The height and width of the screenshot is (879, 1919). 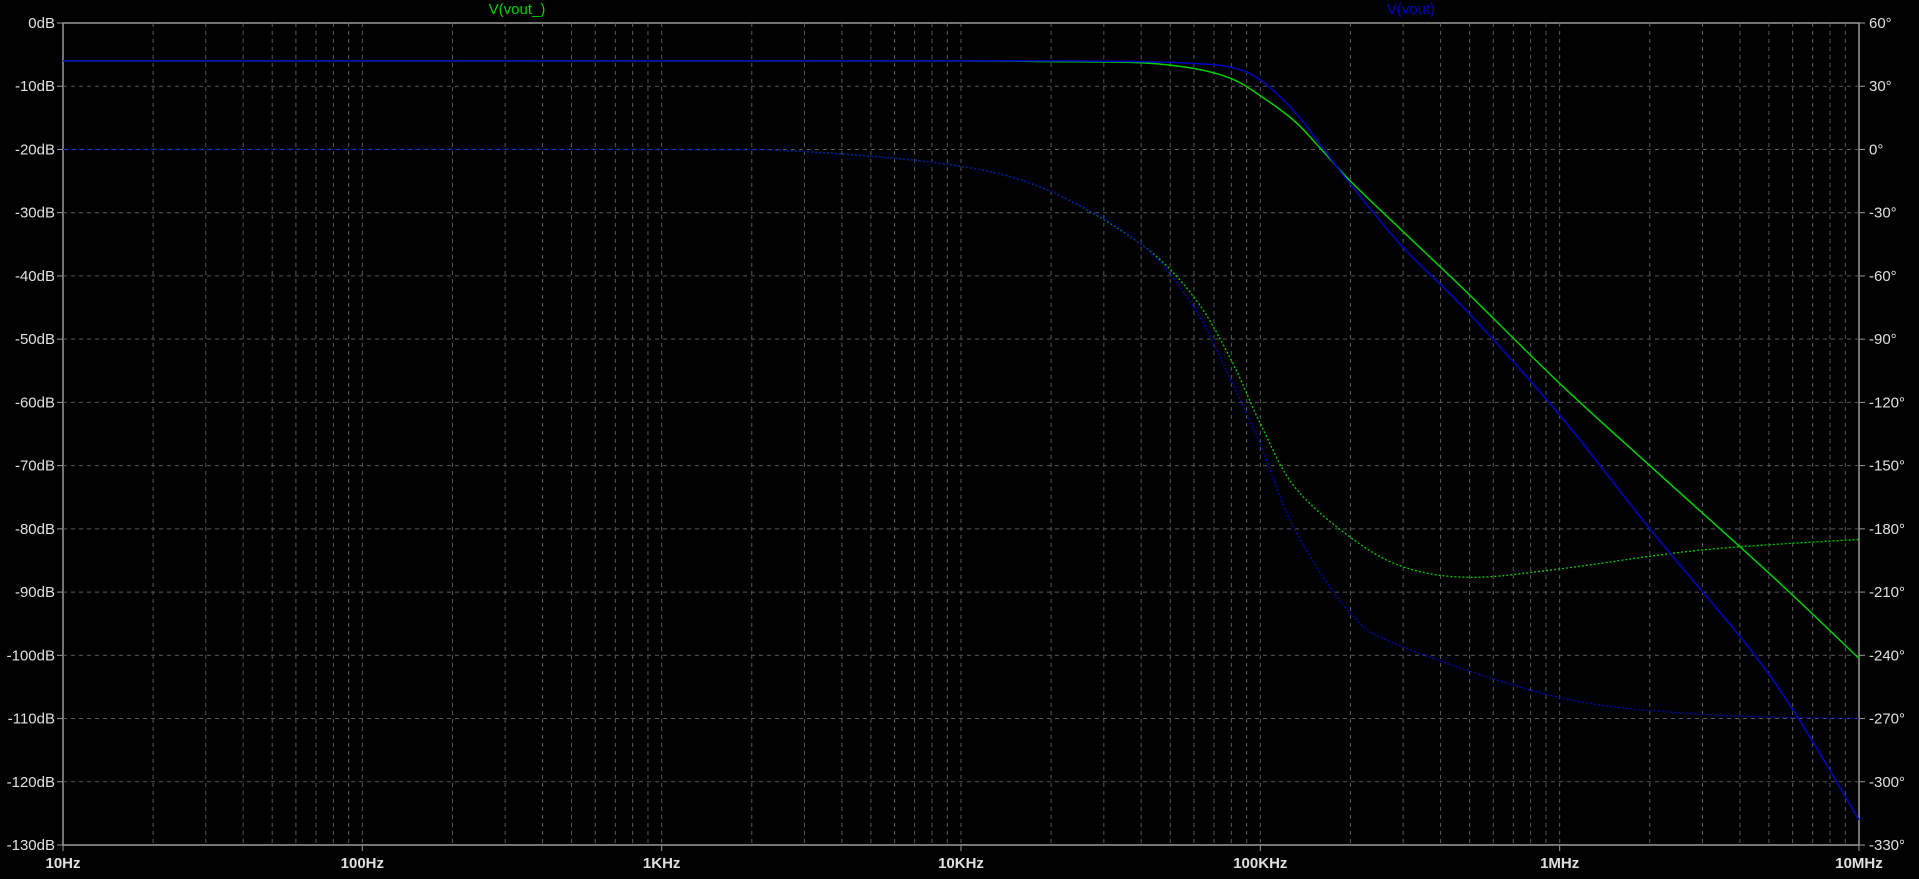 What do you see at coordinates (1859, 863) in the screenshot?
I see `x-tick-label: 10MHz` at bounding box center [1859, 863].